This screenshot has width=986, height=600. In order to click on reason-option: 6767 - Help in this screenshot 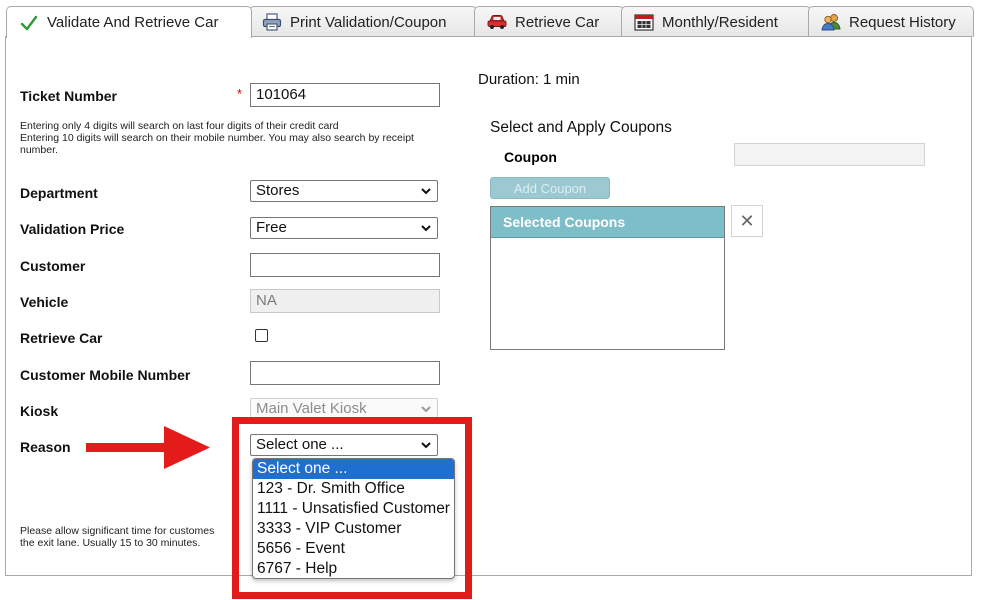, I will do `click(353, 568)`.